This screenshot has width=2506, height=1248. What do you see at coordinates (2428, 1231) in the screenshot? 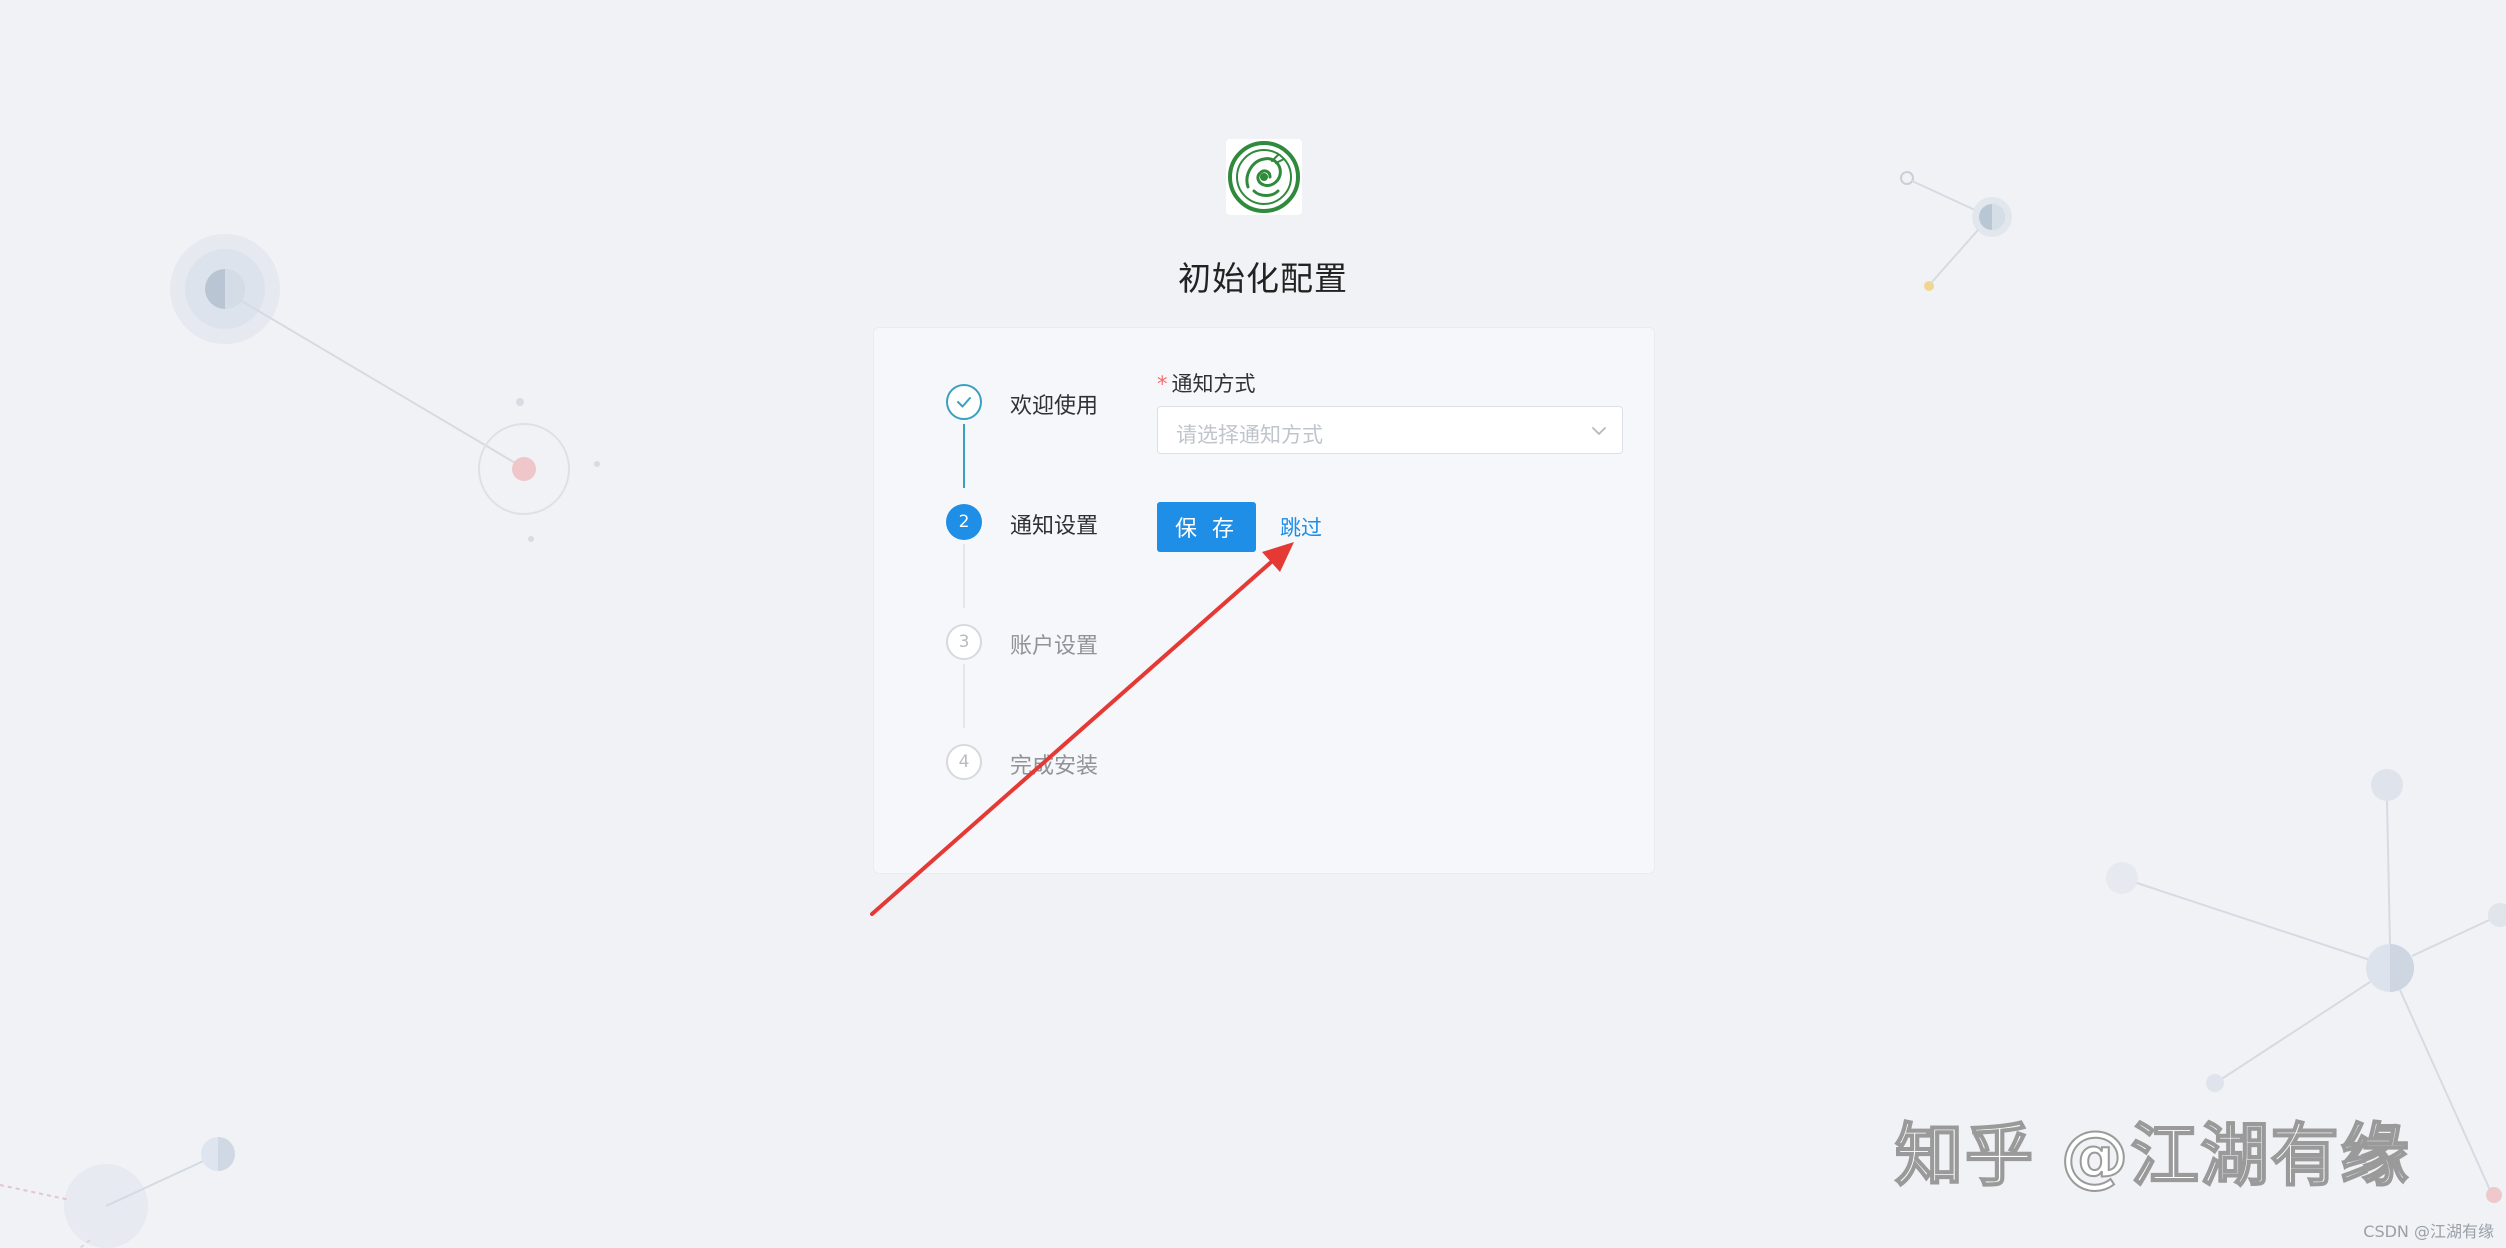
I see `watermark-csdn: CSDN @江湖有缘` at bounding box center [2428, 1231].